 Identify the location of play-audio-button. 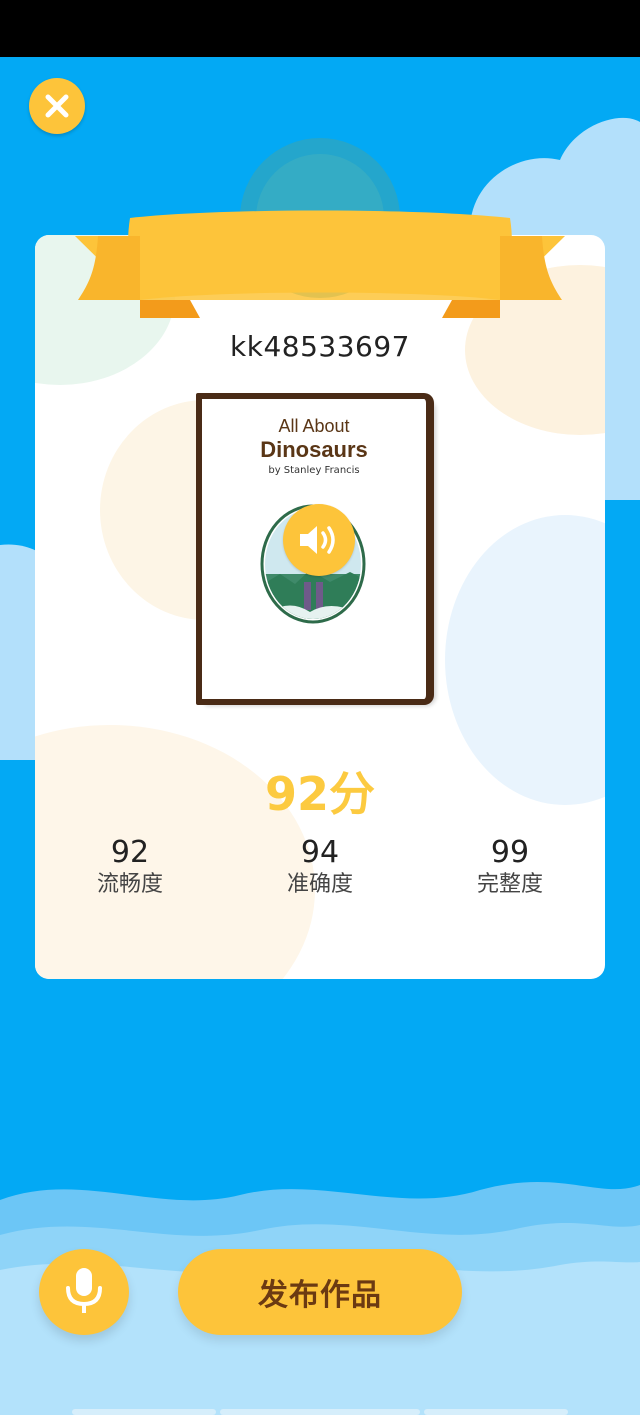
(319, 540).